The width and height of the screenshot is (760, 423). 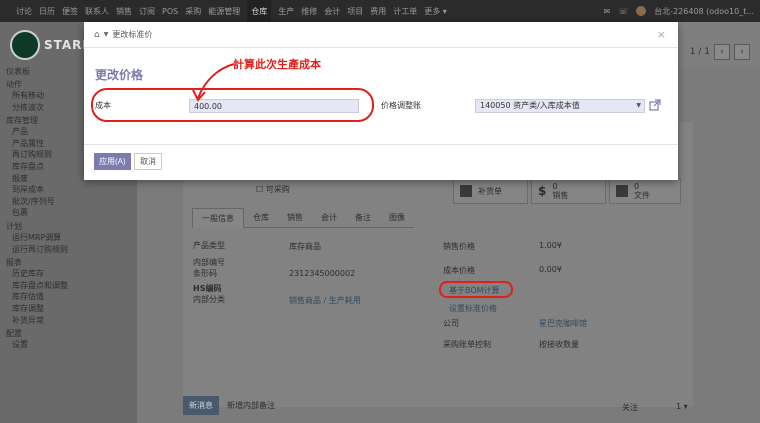 What do you see at coordinates (14, 226) in the screenshot?
I see `sidebar-section-title: 计划` at bounding box center [14, 226].